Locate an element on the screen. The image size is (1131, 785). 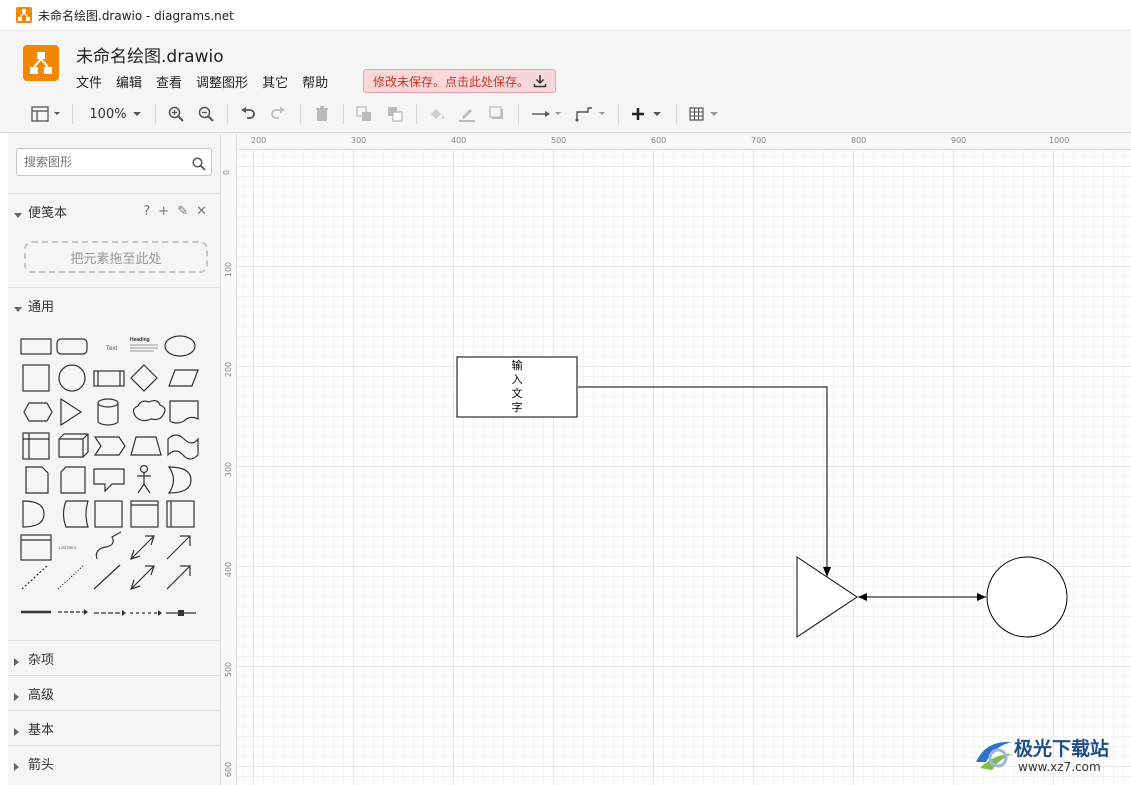
arrowhead-right-icon is located at coordinates (981, 597).